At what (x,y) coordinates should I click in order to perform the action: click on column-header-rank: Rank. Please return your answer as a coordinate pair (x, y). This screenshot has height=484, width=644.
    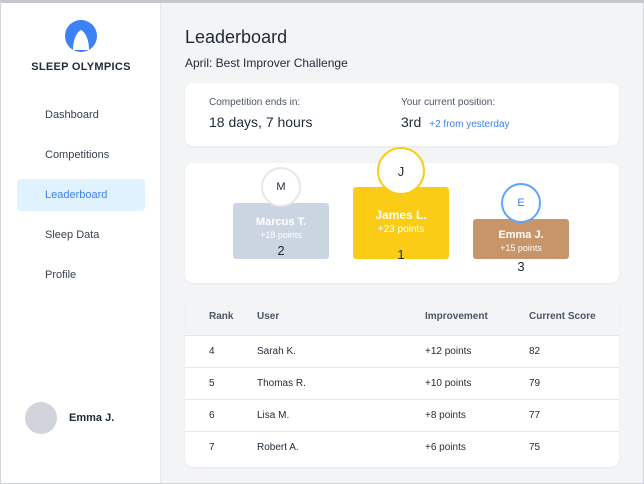
    Looking at the image, I should click on (221, 317).